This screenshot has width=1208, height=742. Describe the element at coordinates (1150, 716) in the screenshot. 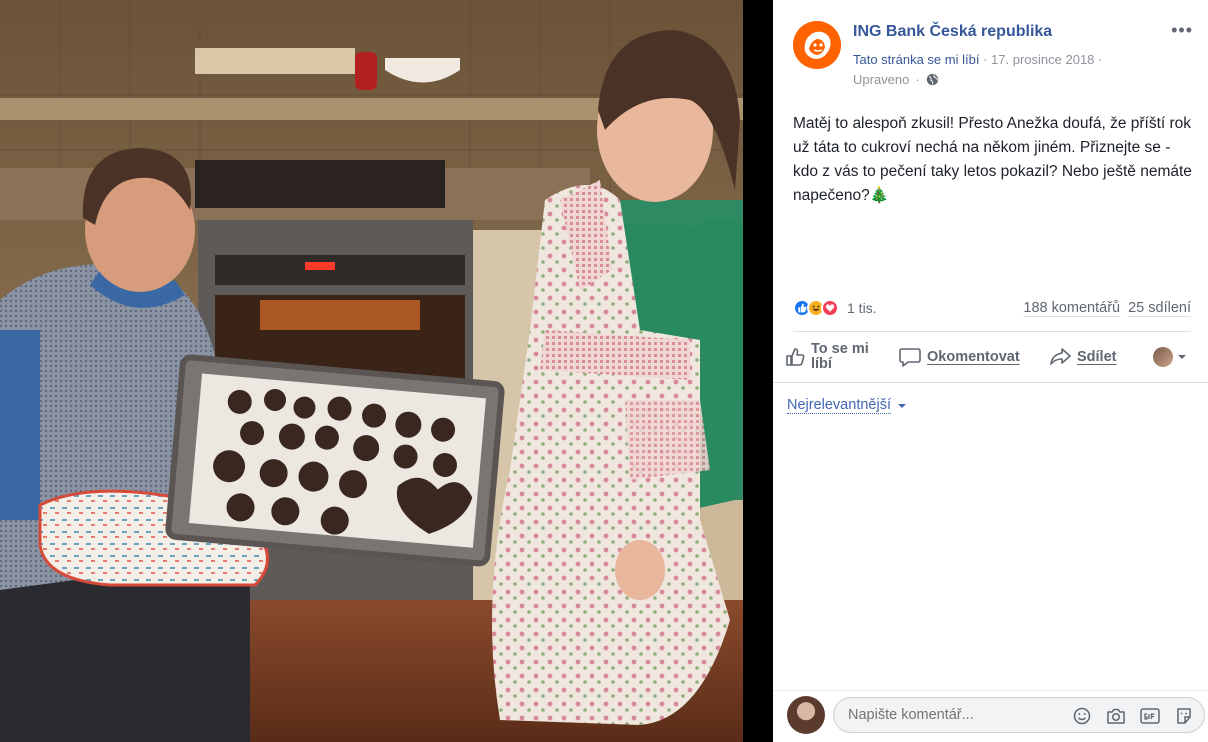

I see `gif-icon` at that location.